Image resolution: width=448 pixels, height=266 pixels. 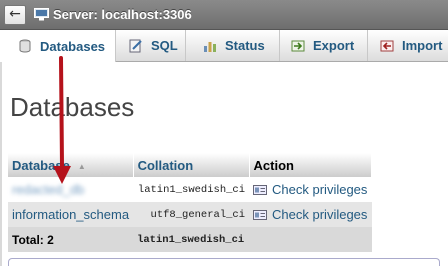 What do you see at coordinates (164, 45) in the screenshot?
I see `tab-label: SQL` at bounding box center [164, 45].